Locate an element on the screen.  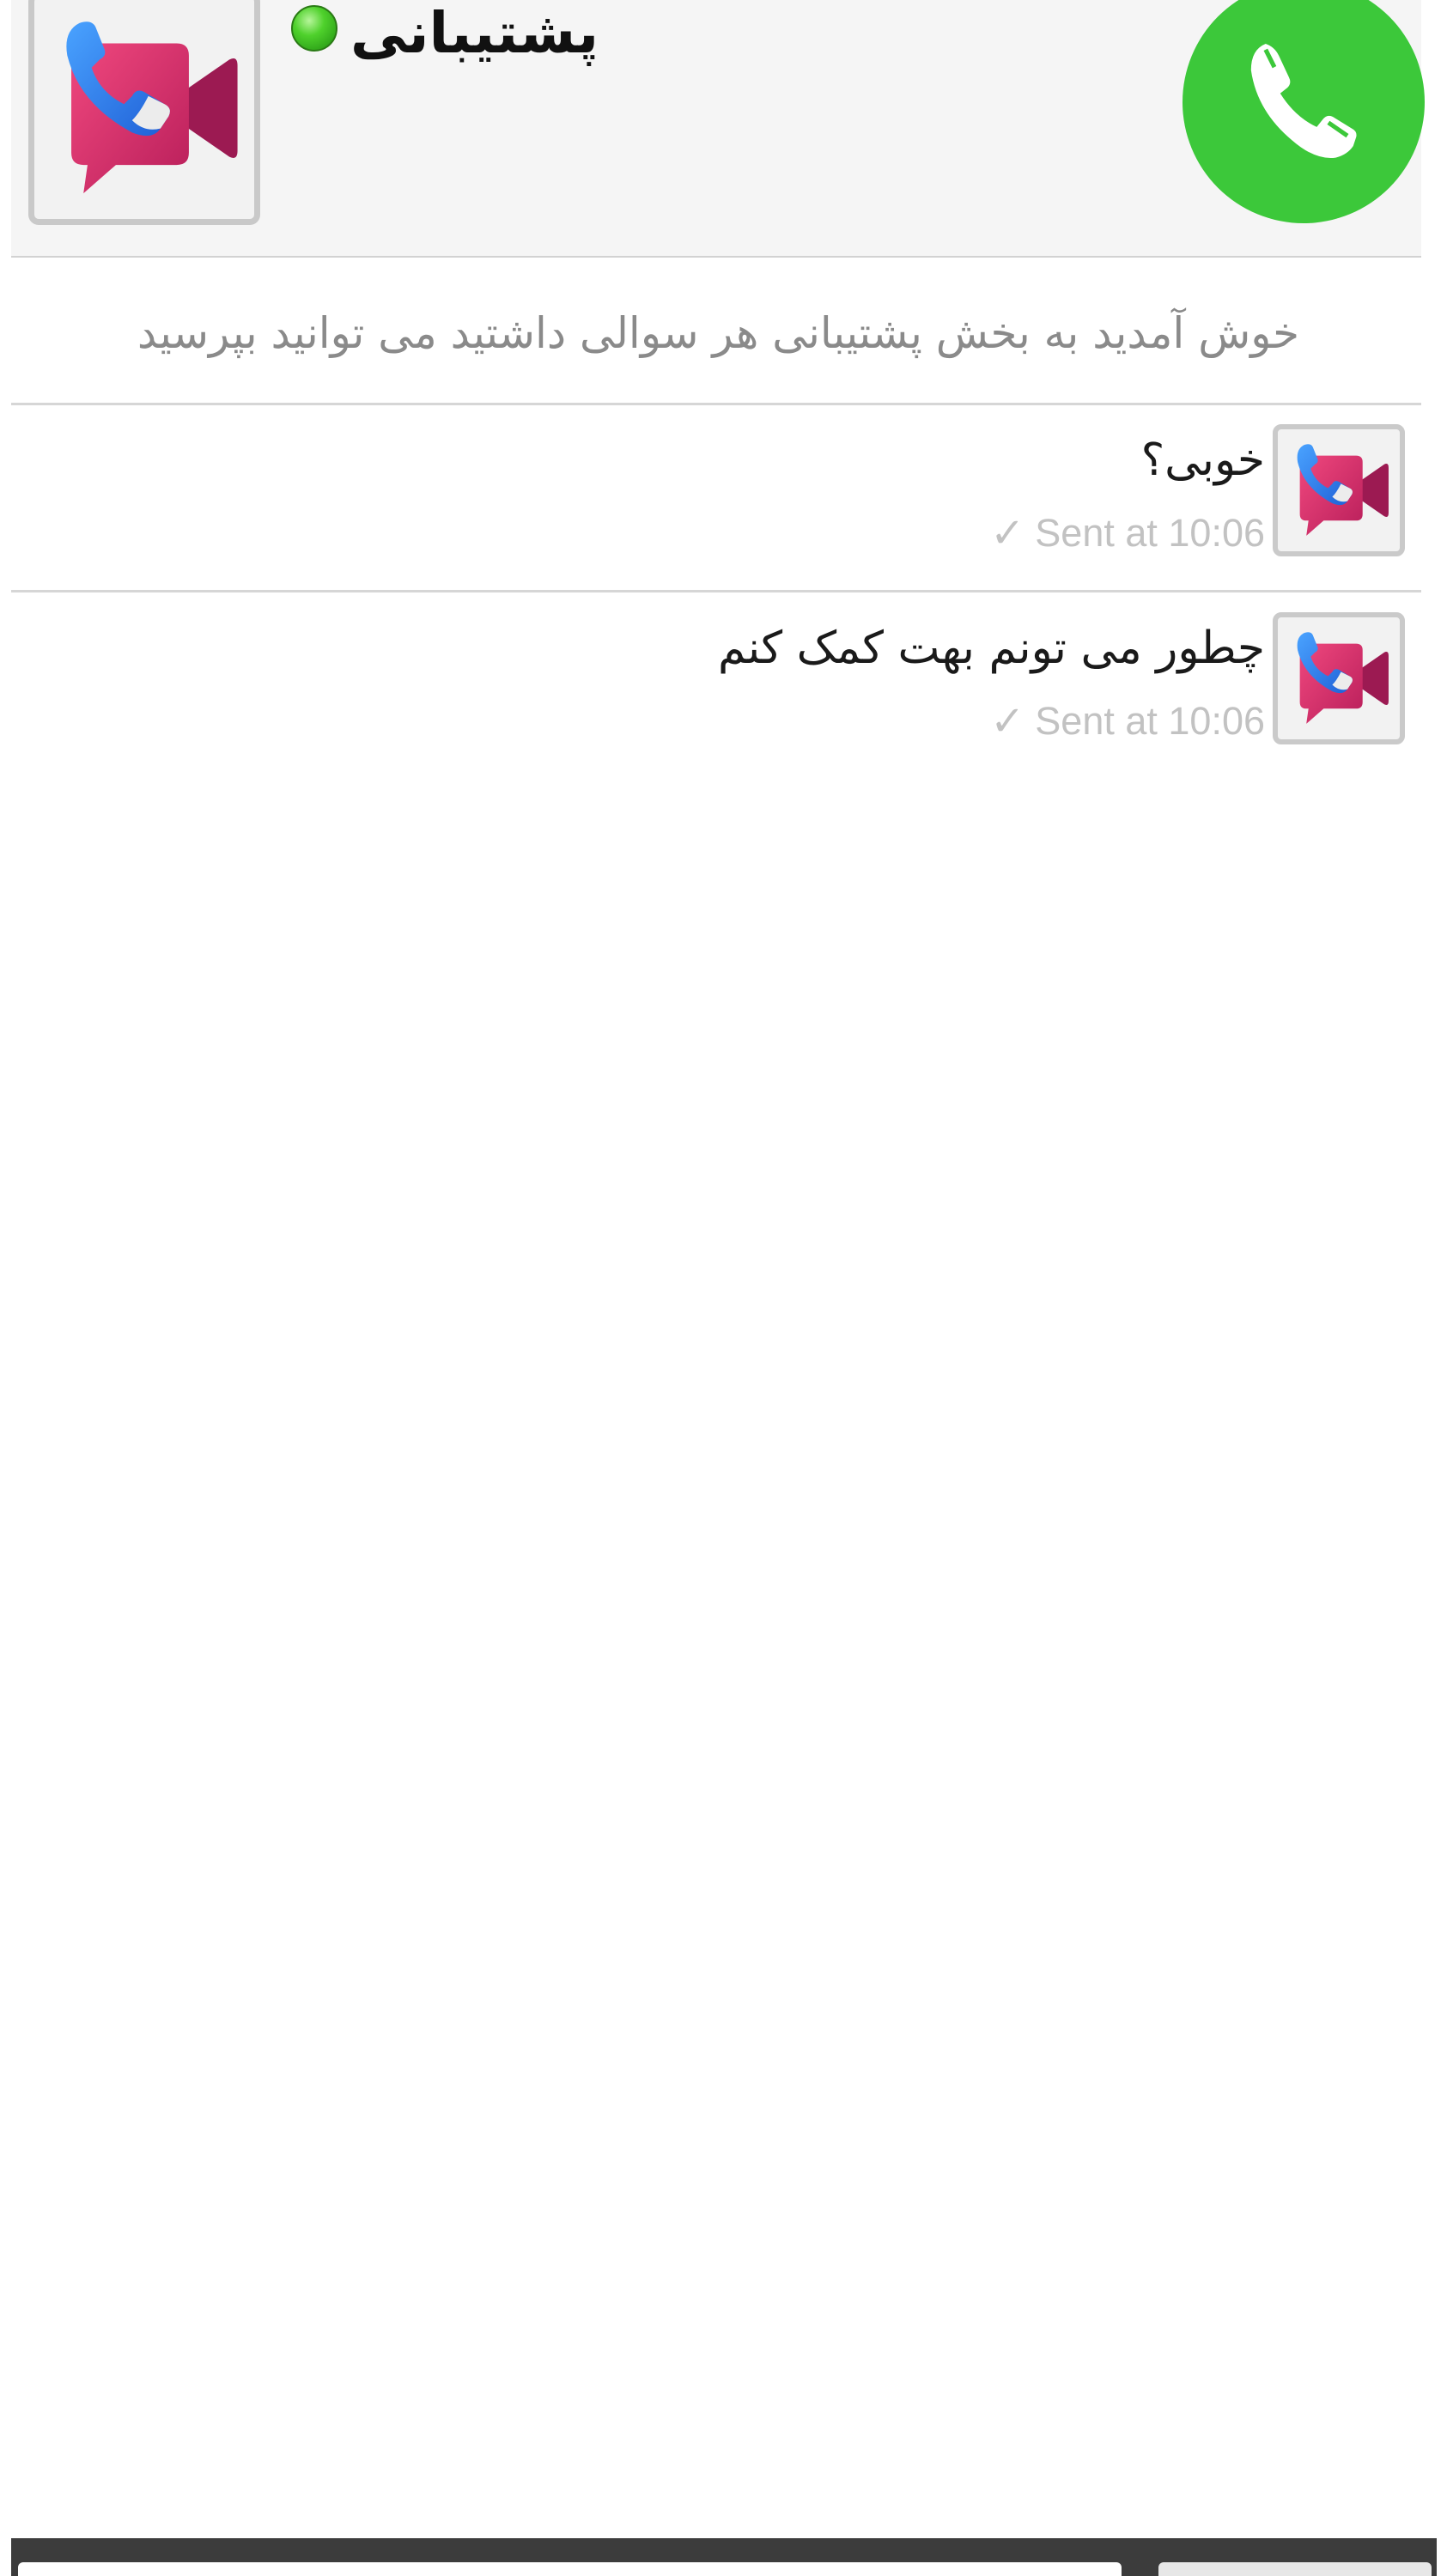
message-composer is located at coordinates (724, 2557).